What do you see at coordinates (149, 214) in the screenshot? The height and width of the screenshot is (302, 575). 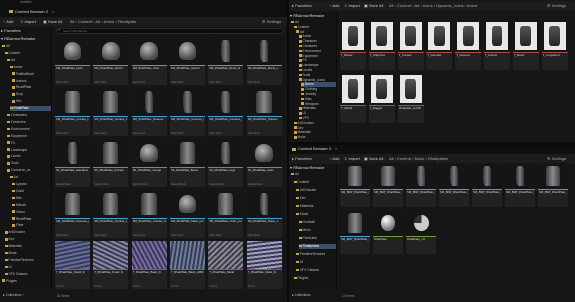 I see `asset-tile: SM_RhattPlate_Cuirass_Var Static Mesh` at bounding box center [149, 214].